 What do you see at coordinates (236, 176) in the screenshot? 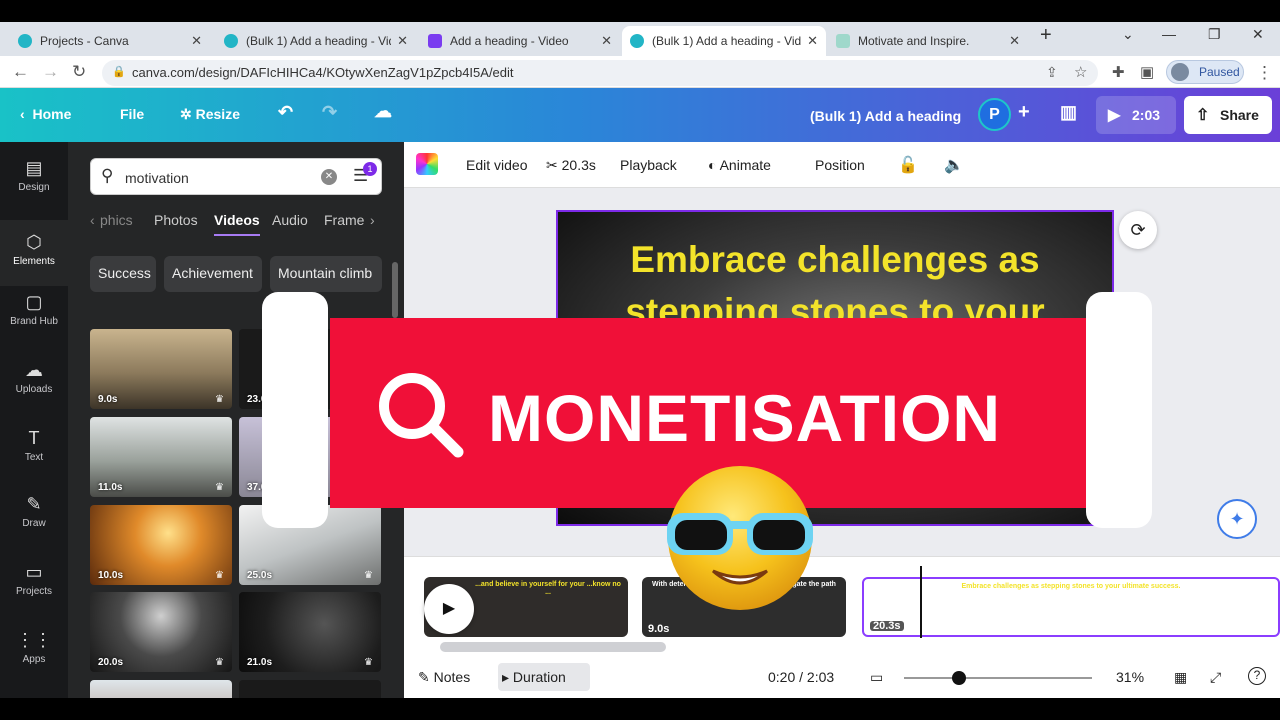
I see `search-box: ⚲ motivation ✕ ☰ 1` at bounding box center [236, 176].